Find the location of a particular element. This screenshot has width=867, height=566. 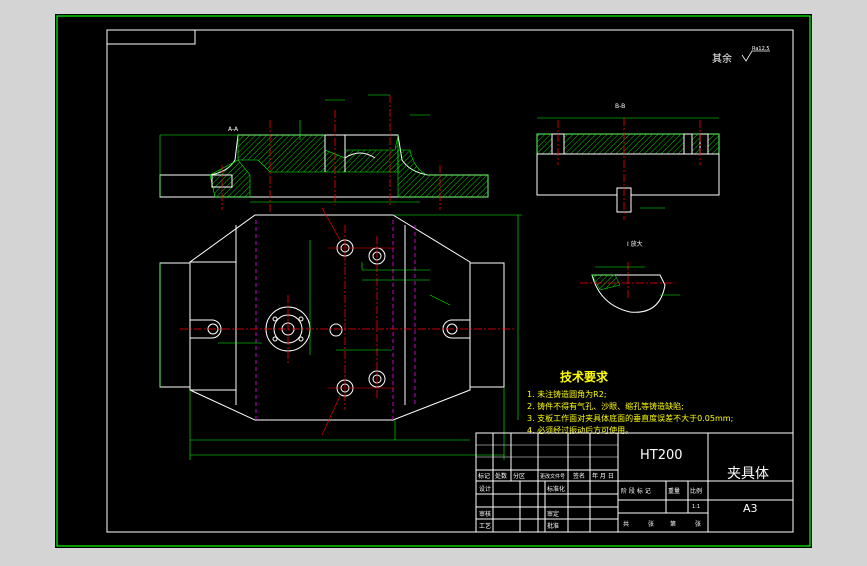

surface-finish-prefix: 其余 is located at coordinates (722, 58).